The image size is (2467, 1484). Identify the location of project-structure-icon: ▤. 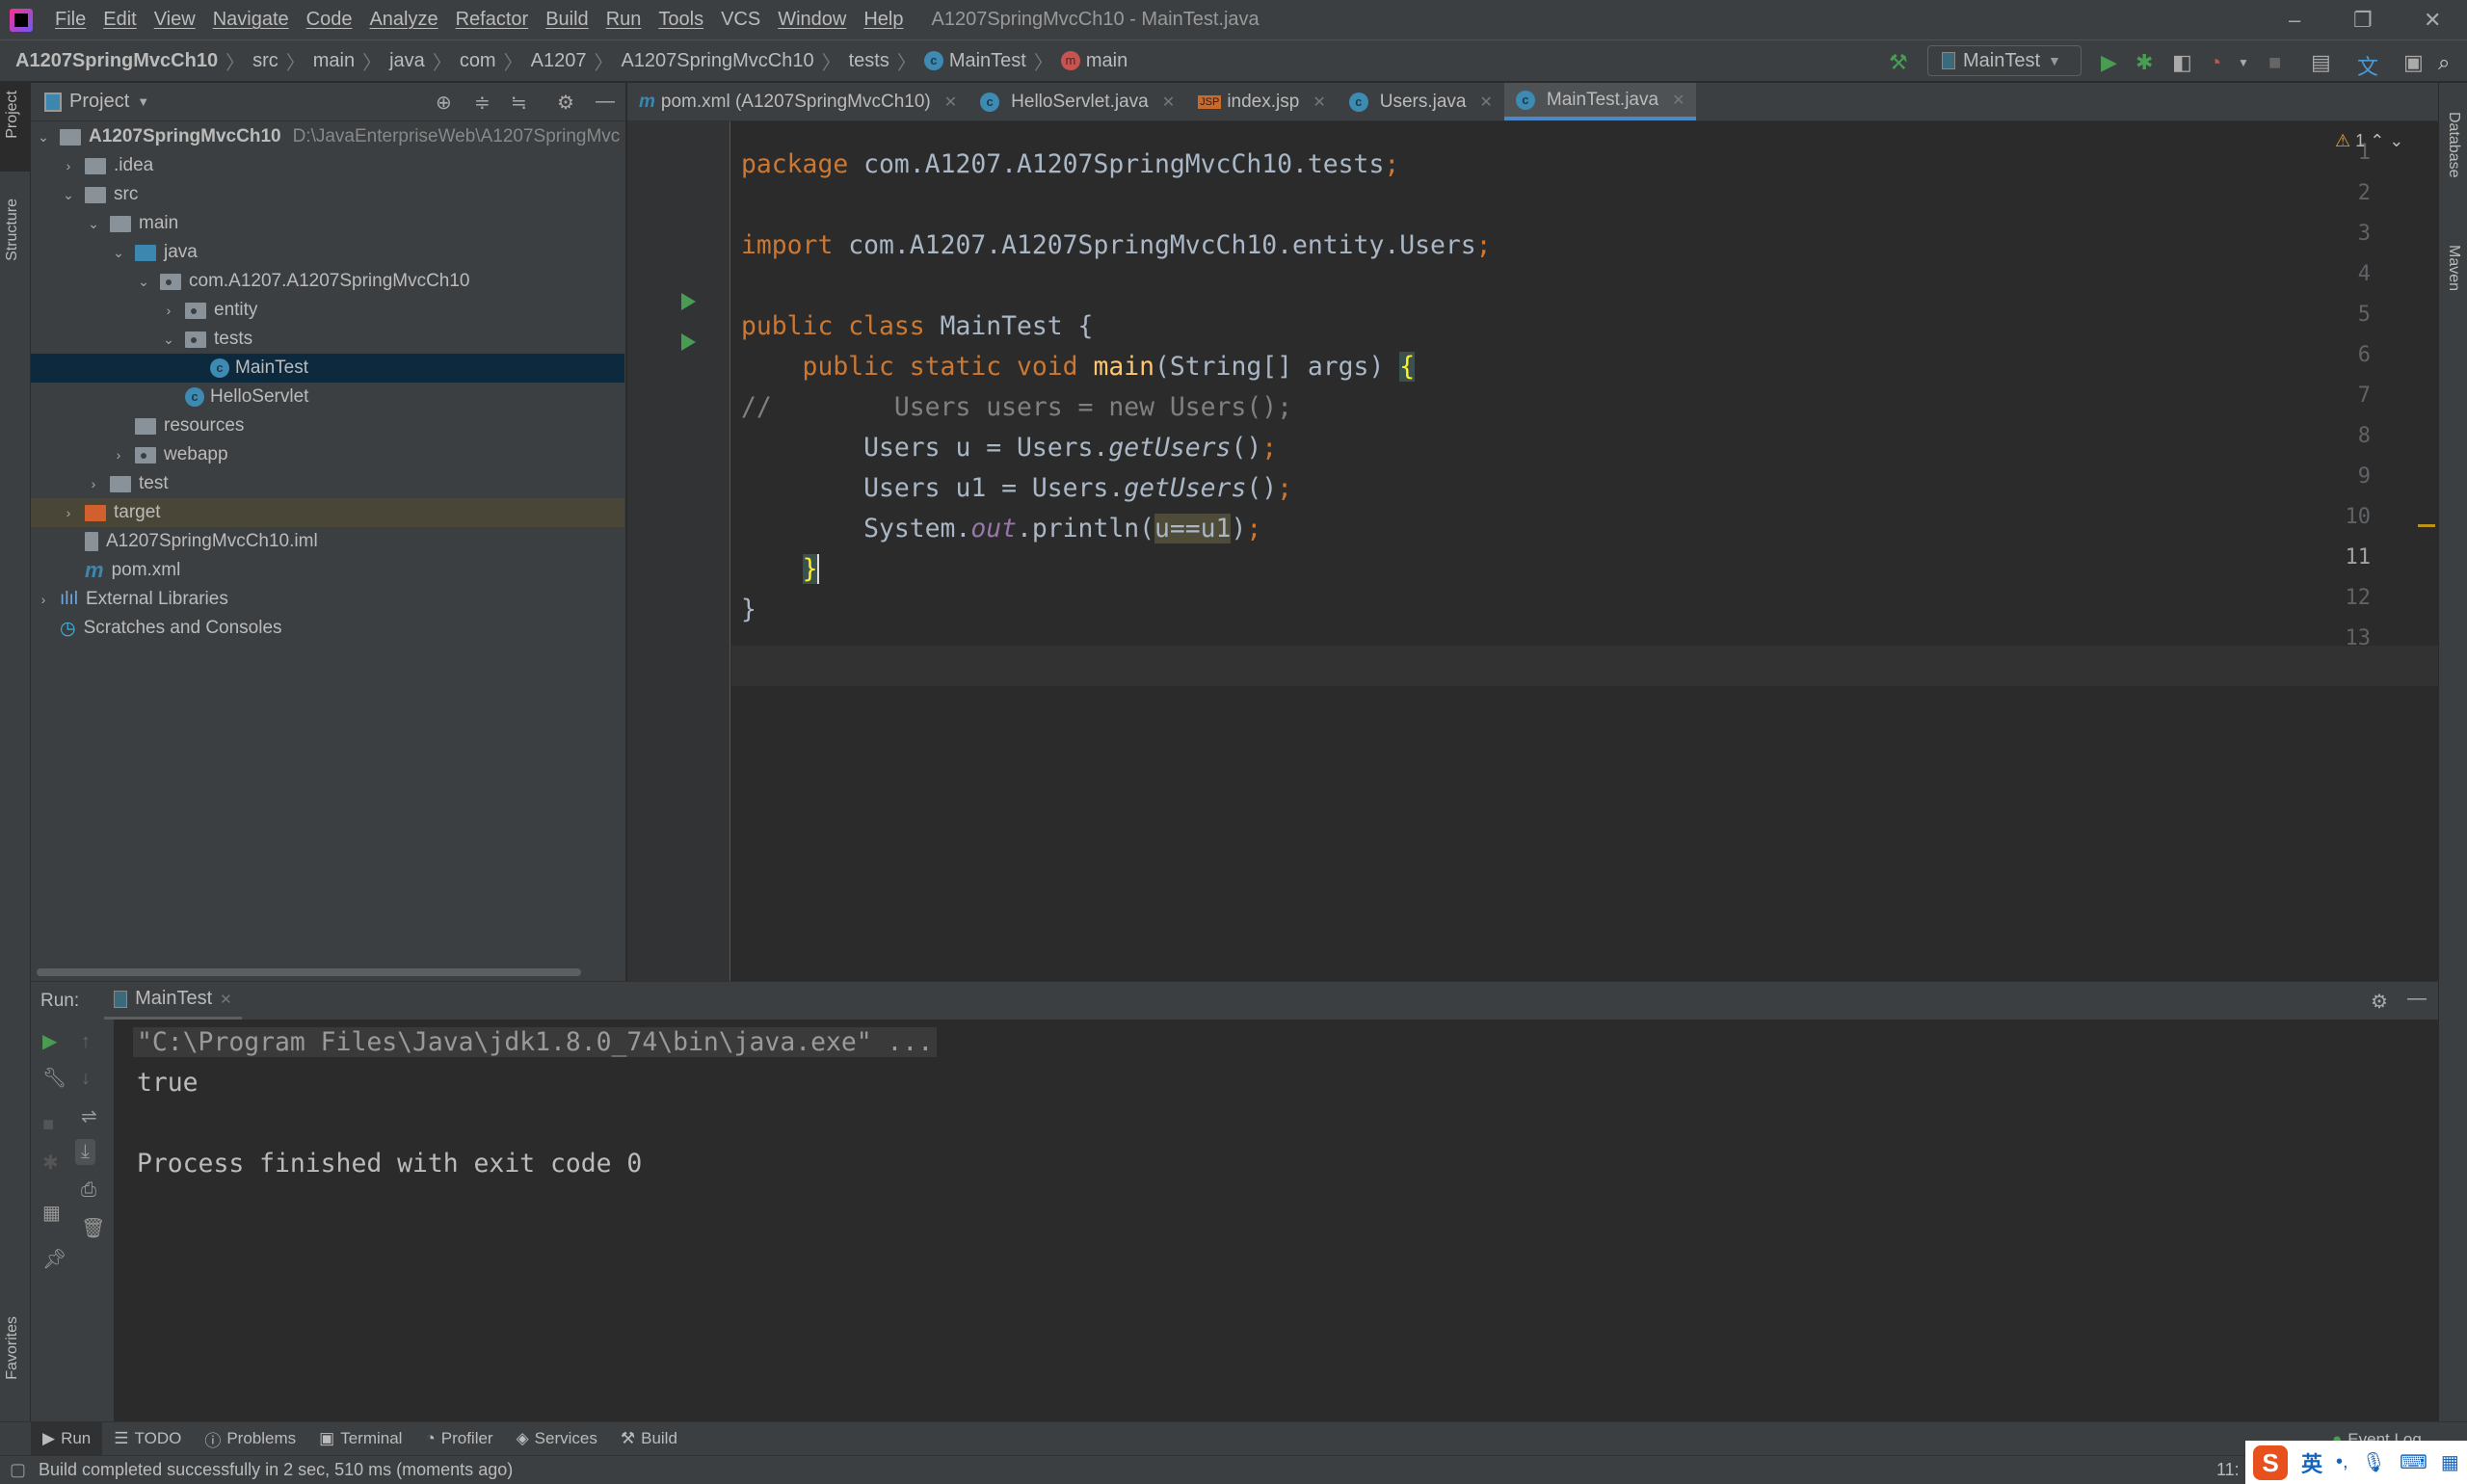
(2321, 62).